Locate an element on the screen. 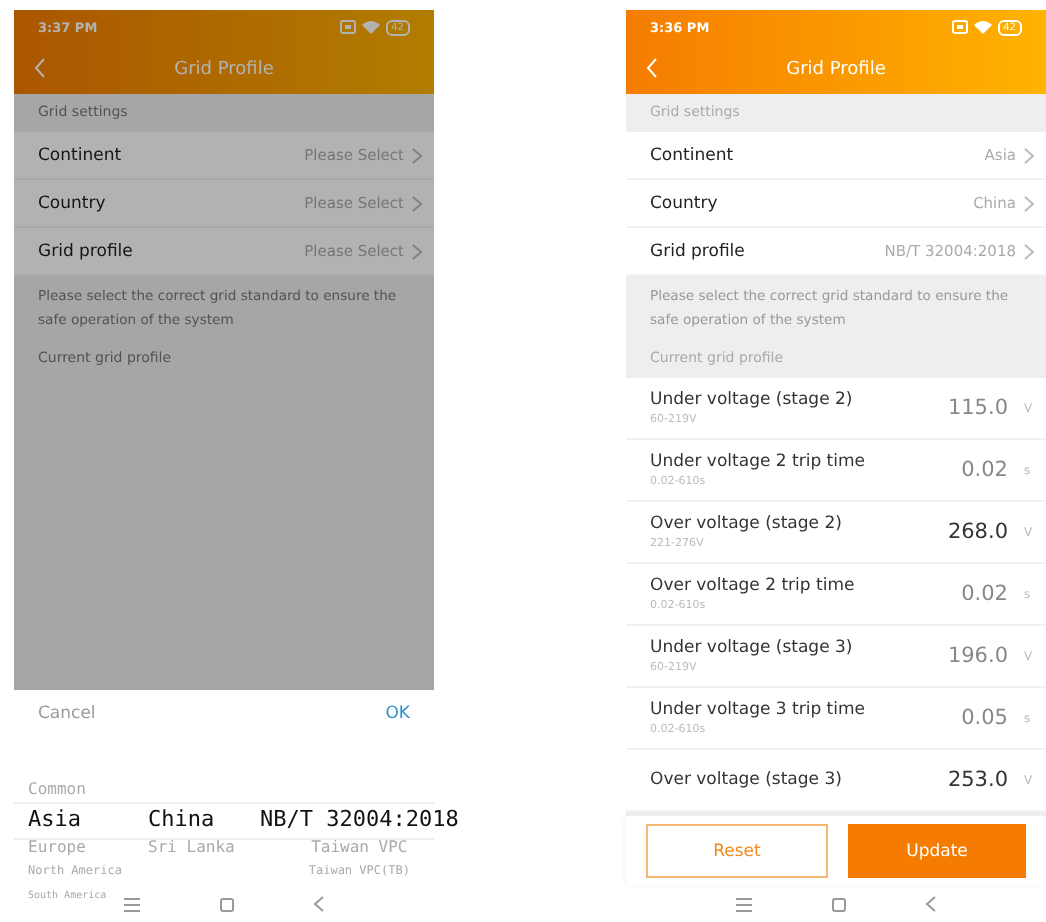 This screenshot has height=922, width=1046. picker-option: China is located at coordinates (204, 819).